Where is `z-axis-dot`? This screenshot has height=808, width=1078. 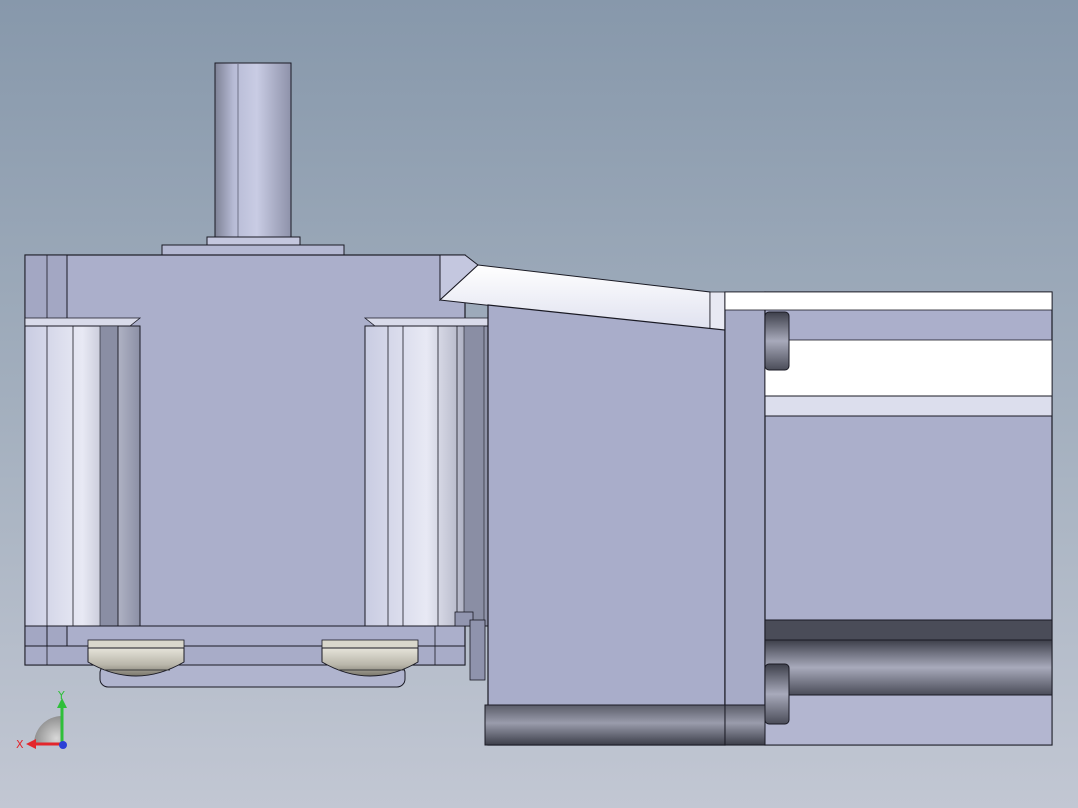 z-axis-dot is located at coordinates (63, 745).